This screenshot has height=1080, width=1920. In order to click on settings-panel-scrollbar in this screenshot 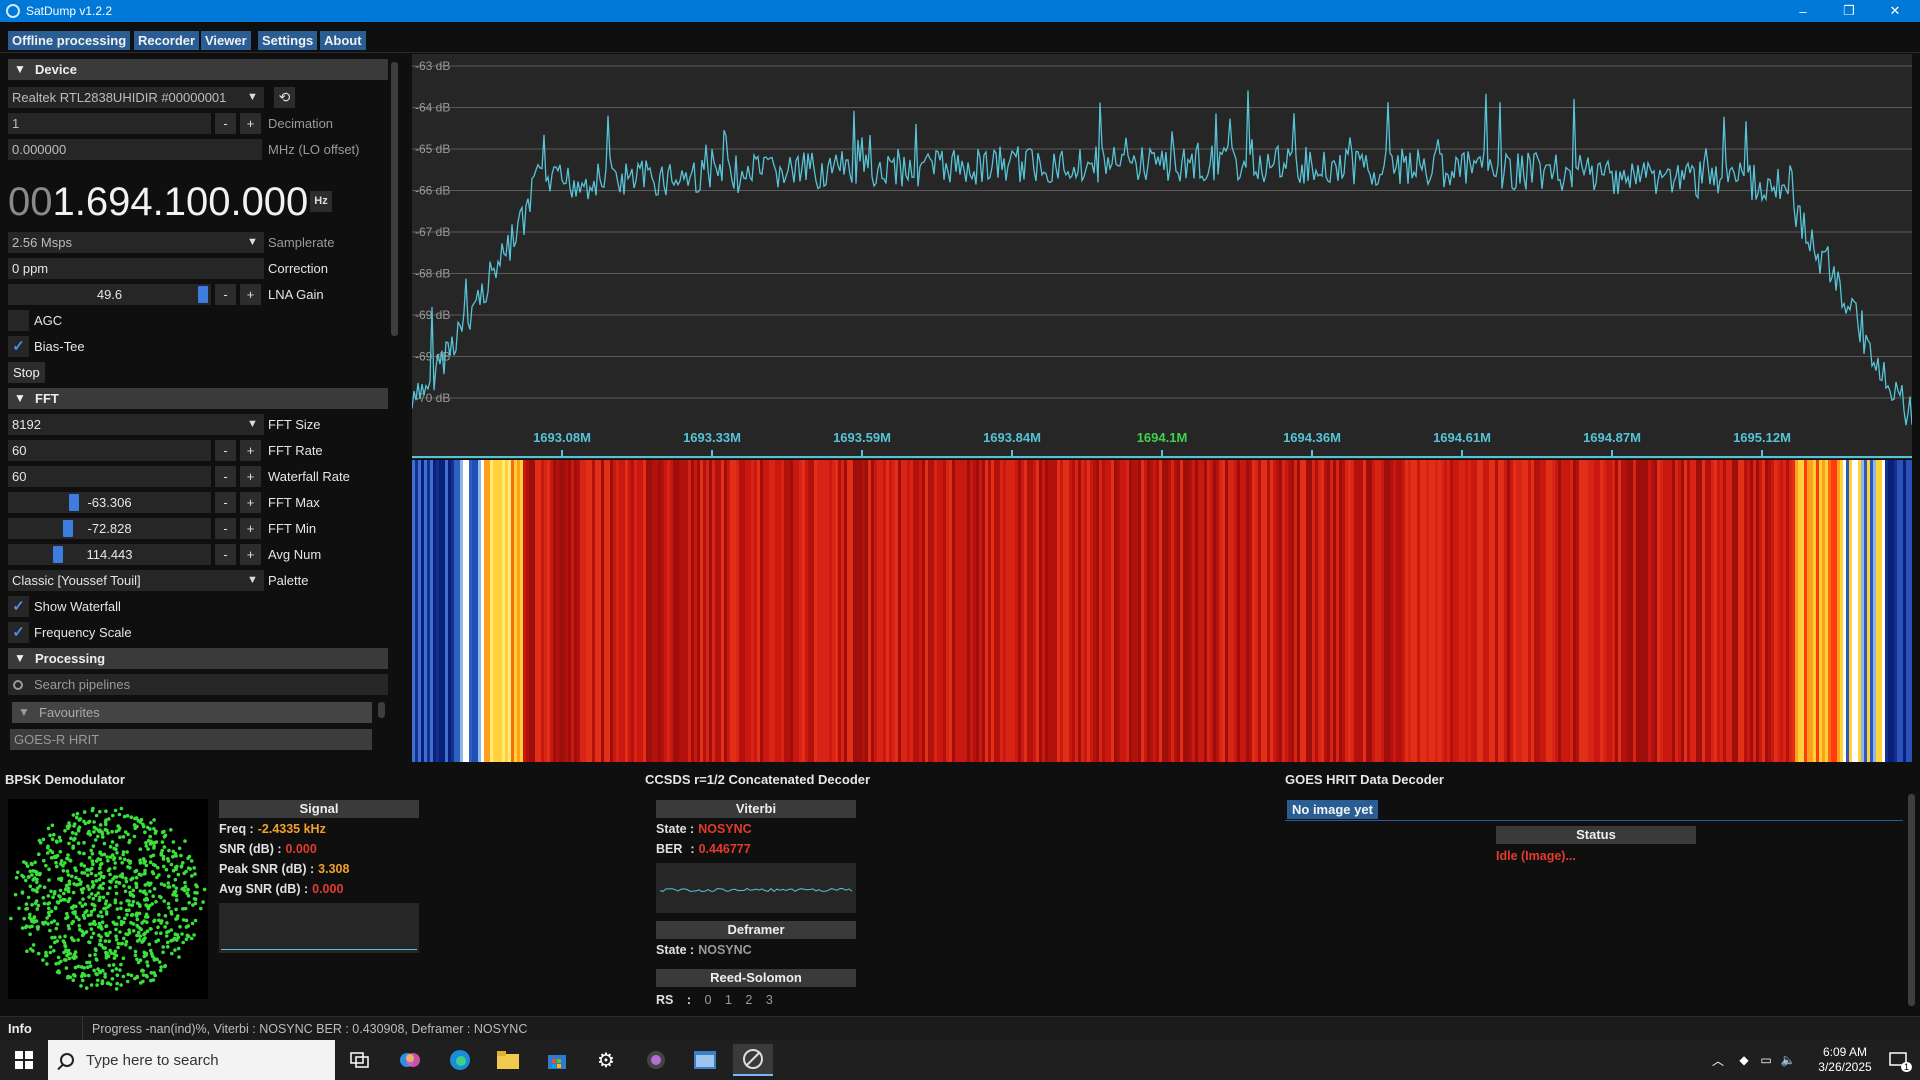, I will do `click(394, 199)`.